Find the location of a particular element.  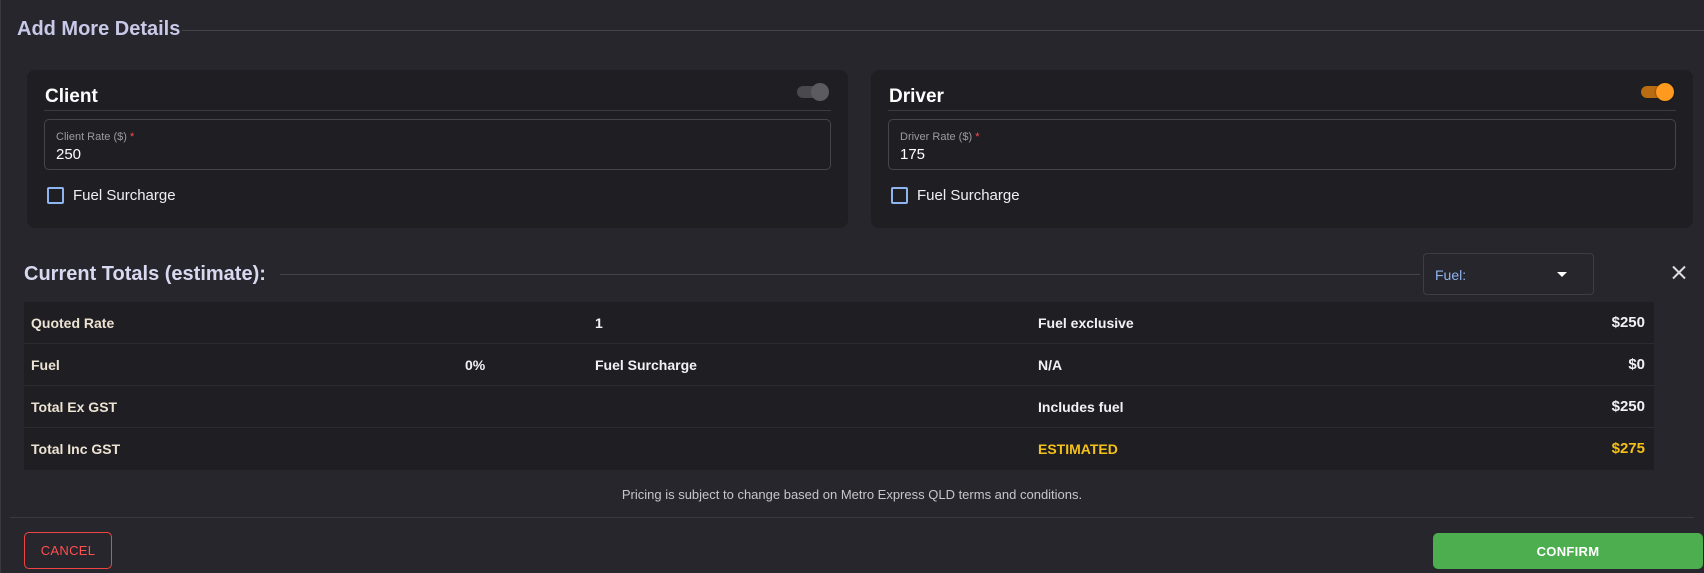

client-rate-label: Client Rate ($) * is located at coordinates (95, 137).